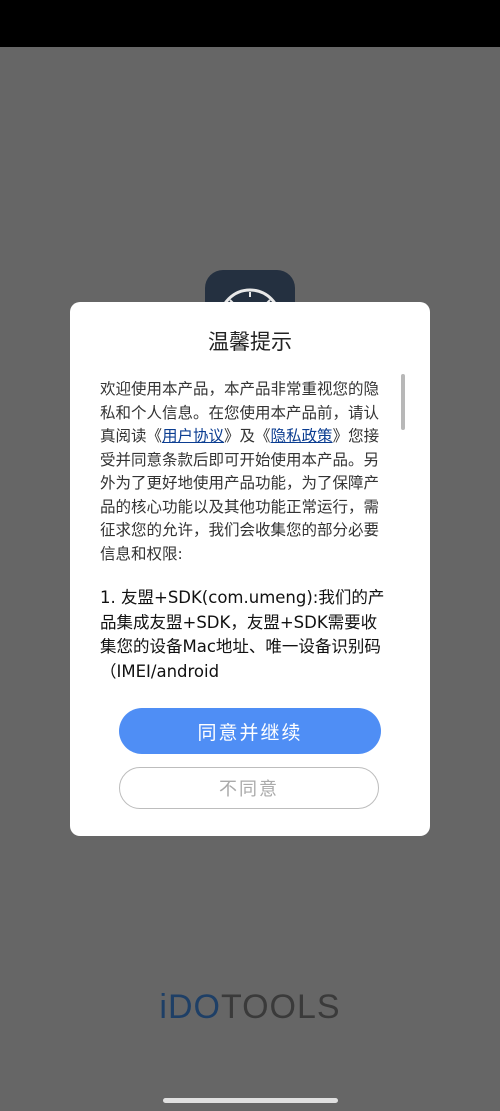 Image resolution: width=500 pixels, height=1111 pixels. What do you see at coordinates (403, 402) in the screenshot?
I see `scrollbar` at bounding box center [403, 402].